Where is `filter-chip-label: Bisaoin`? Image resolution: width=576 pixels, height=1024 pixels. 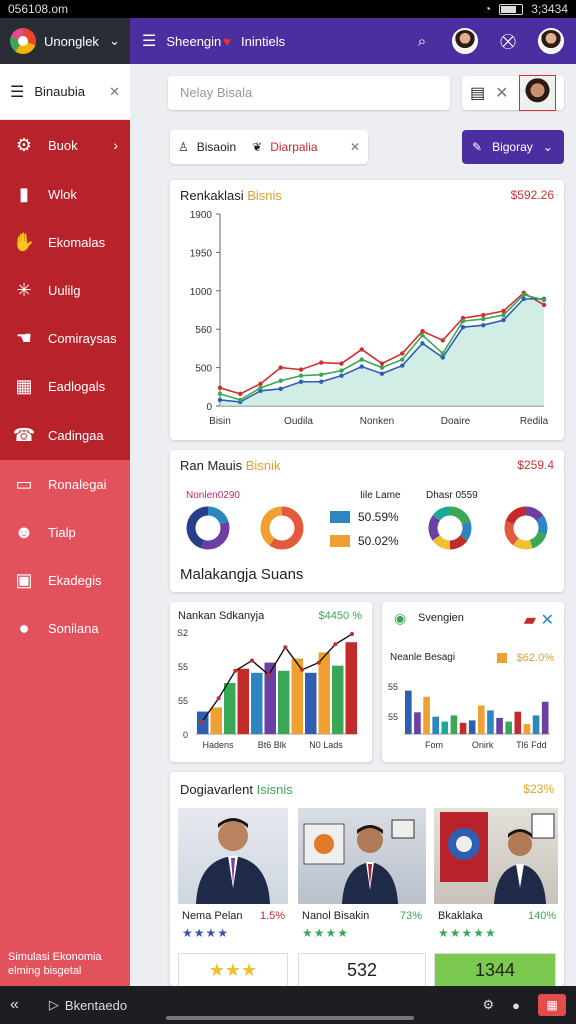
filter-chip-label: Bisaoin is located at coordinates (216, 147).